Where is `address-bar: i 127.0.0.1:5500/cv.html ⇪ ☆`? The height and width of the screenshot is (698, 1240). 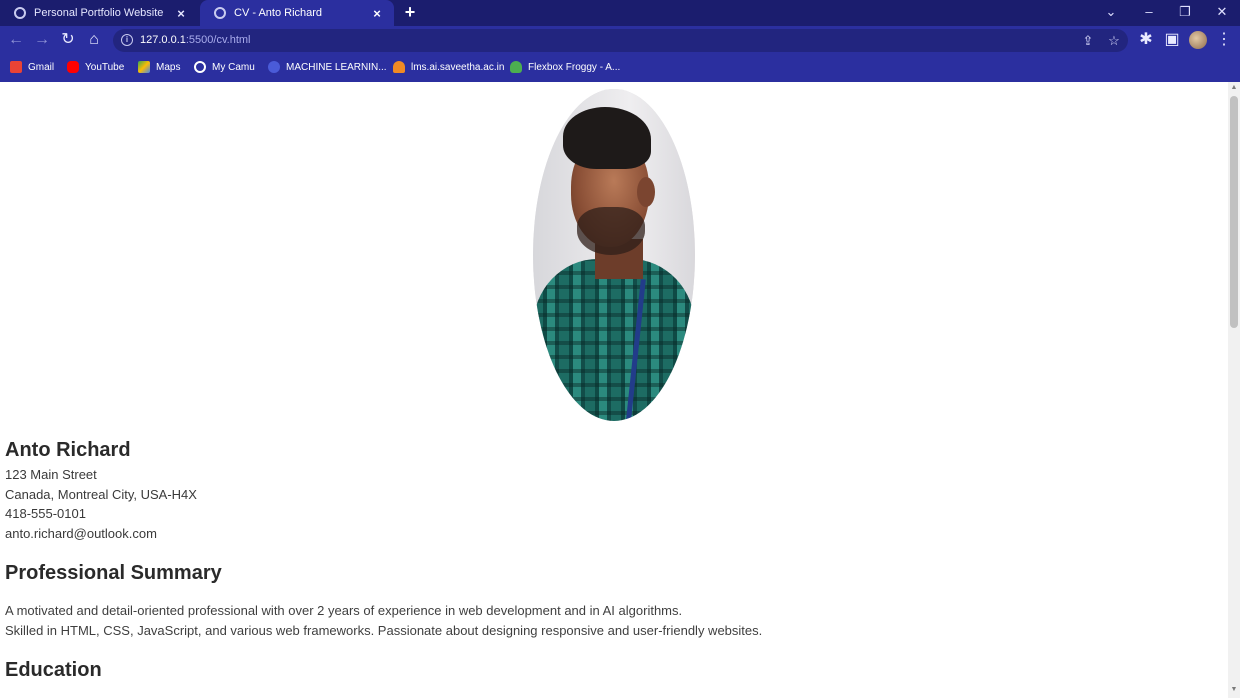
address-bar: i 127.0.0.1:5500/cv.html ⇪ ☆ is located at coordinates (620, 40).